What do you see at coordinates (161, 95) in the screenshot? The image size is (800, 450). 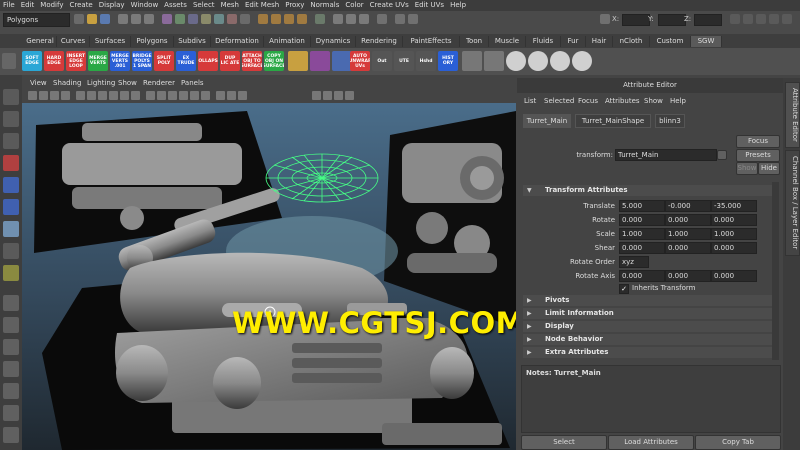 I see `smooth-shade-icon` at bounding box center [161, 95].